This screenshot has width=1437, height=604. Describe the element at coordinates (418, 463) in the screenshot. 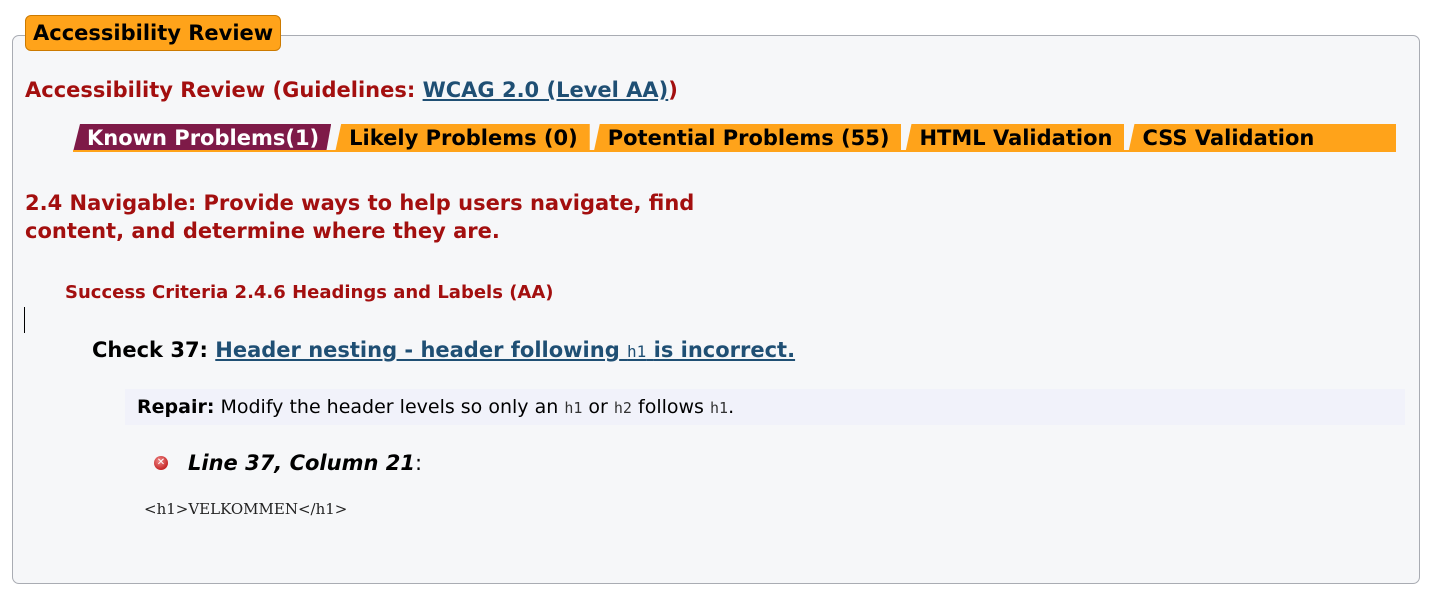

I see `error-location-colon: :` at that location.